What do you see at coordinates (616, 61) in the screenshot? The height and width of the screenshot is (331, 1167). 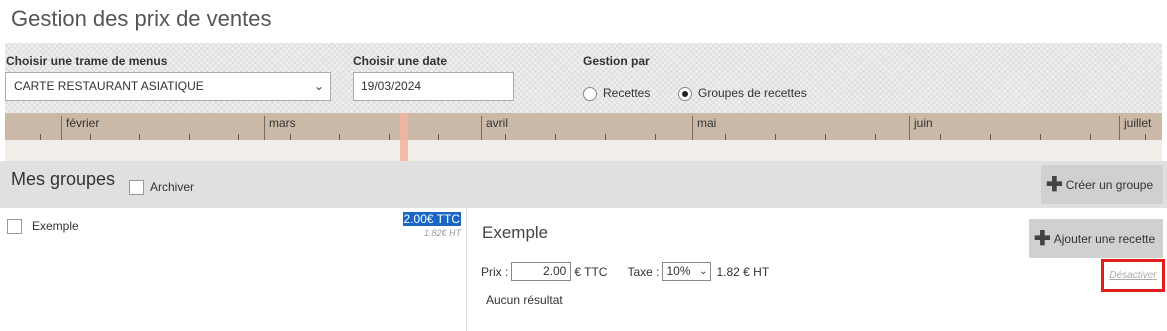 I see `mode-label: Gestion par` at bounding box center [616, 61].